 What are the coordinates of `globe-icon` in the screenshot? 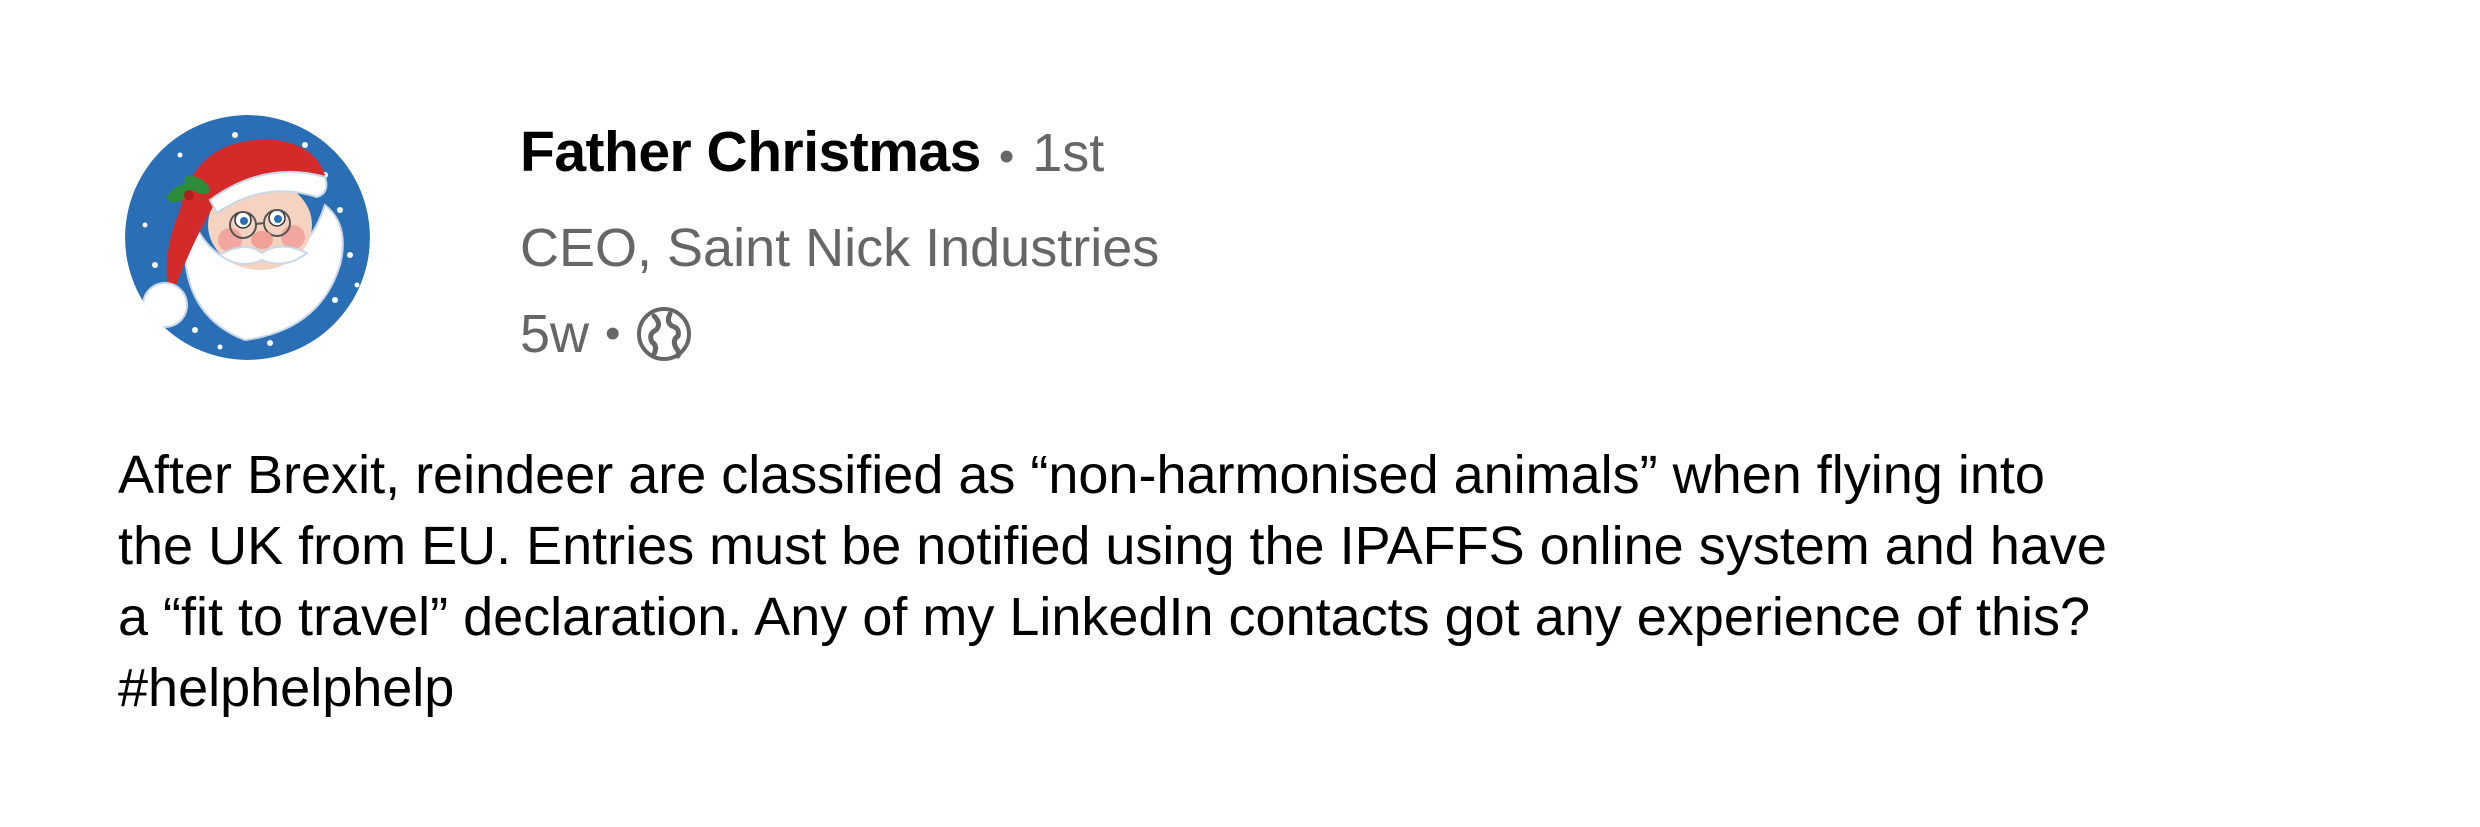 It's located at (664, 334).